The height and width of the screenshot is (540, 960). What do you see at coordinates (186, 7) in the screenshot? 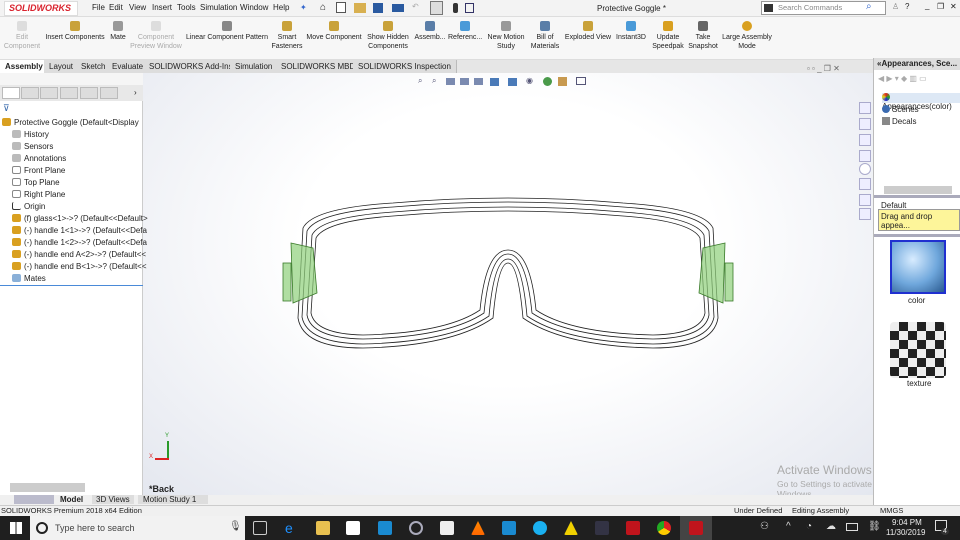
I see `menu-tools: Tools` at bounding box center [186, 7].